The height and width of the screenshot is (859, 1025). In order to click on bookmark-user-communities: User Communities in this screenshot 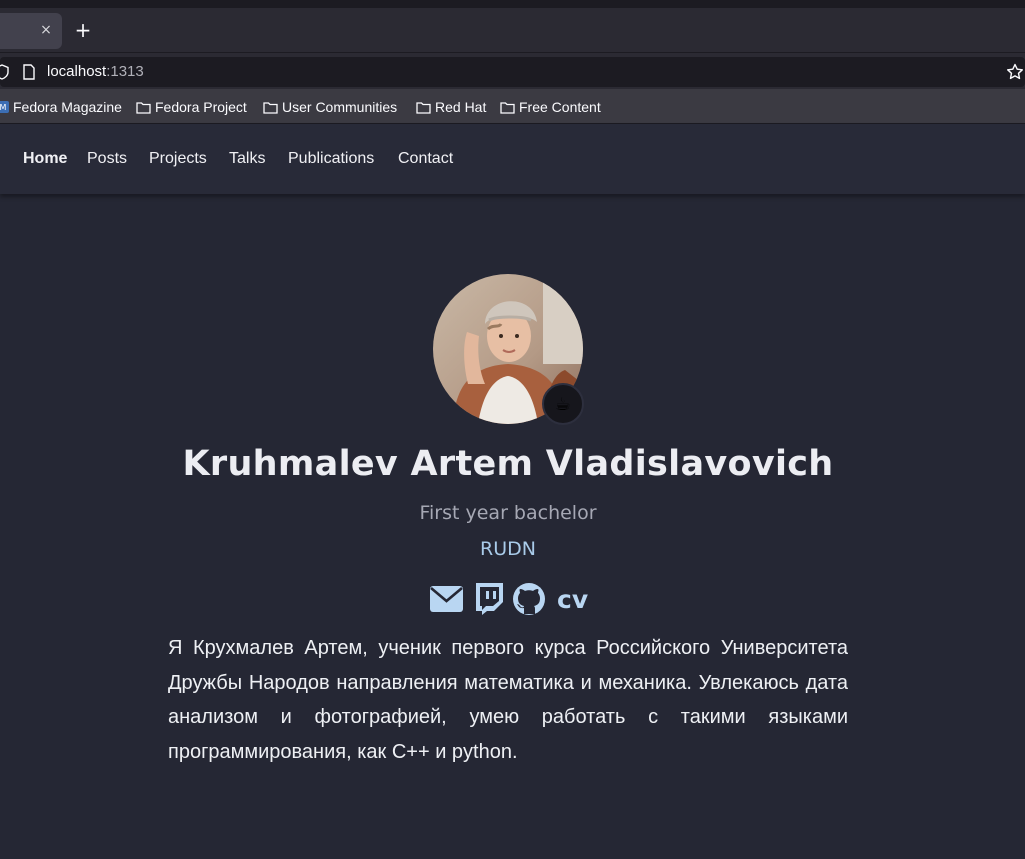, I will do `click(330, 107)`.